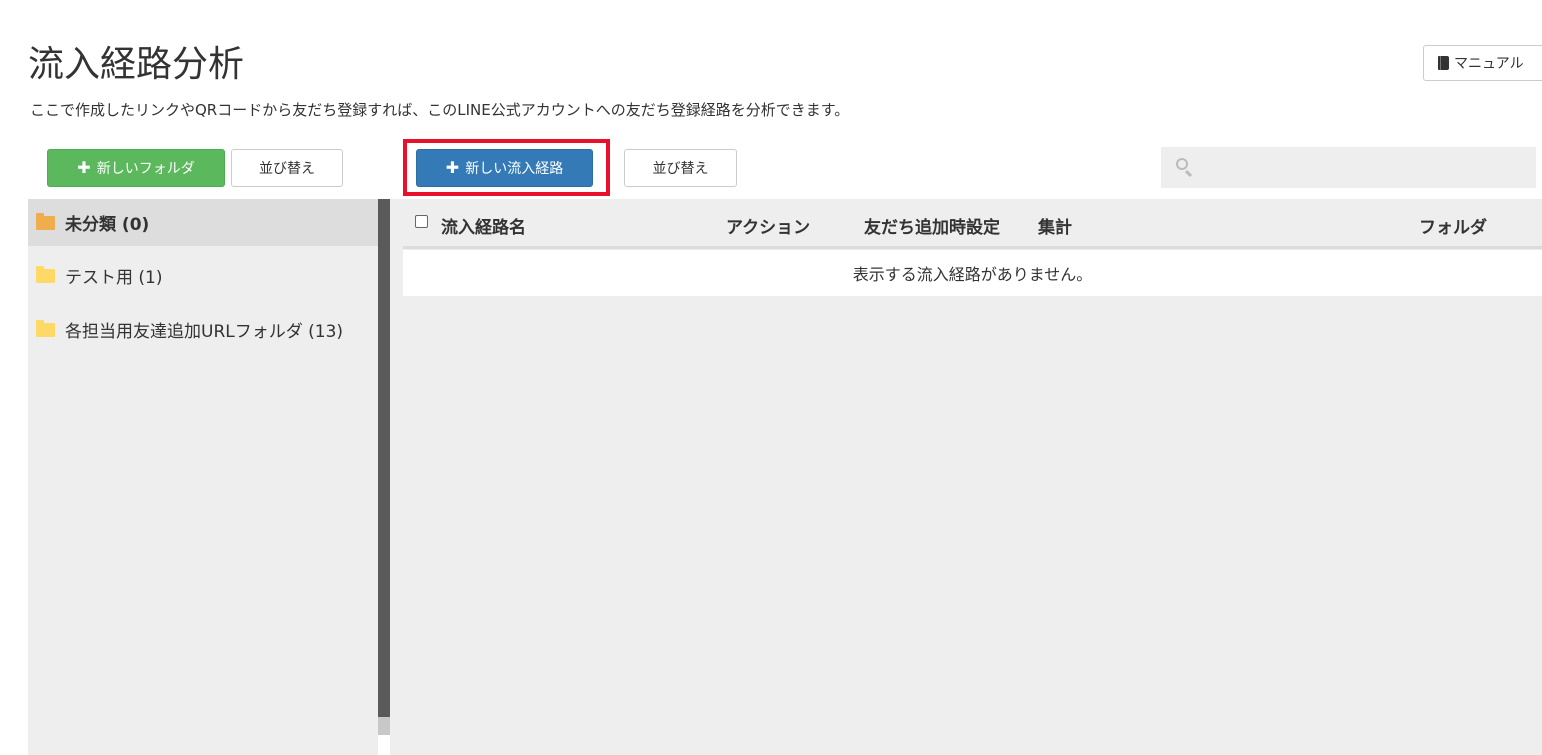  I want to click on column-header-aggregate: 集計, so click(1055, 228).